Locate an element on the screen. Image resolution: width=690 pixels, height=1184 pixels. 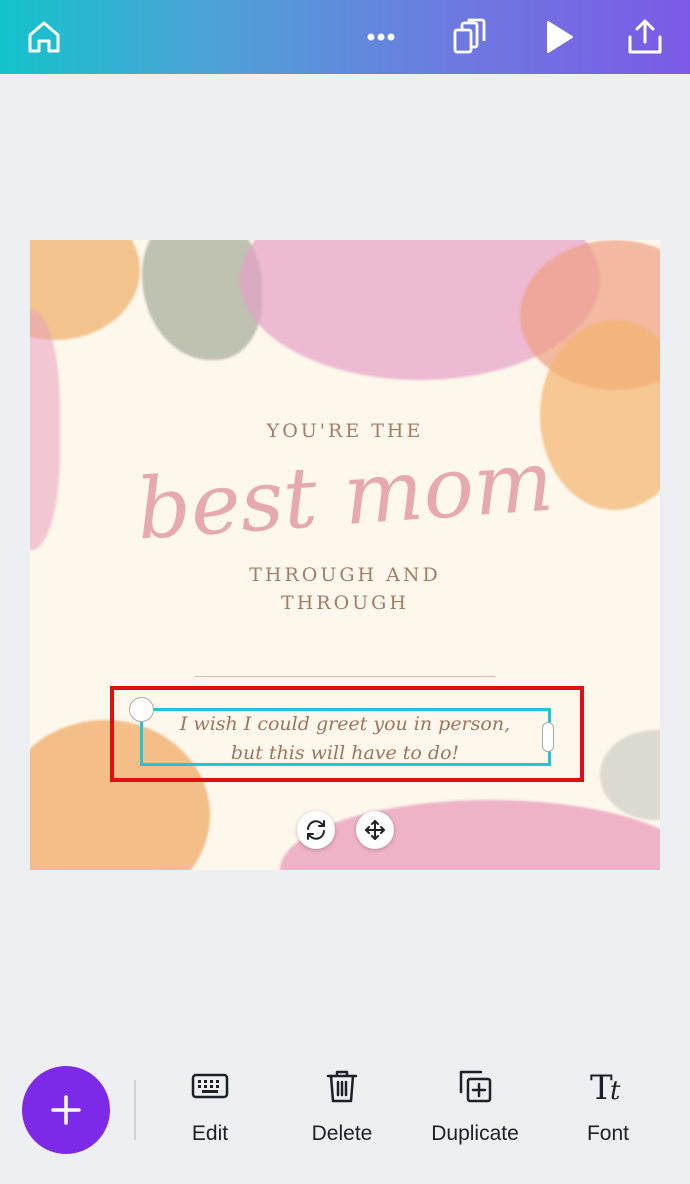
play-button is located at coordinates (558, 37).